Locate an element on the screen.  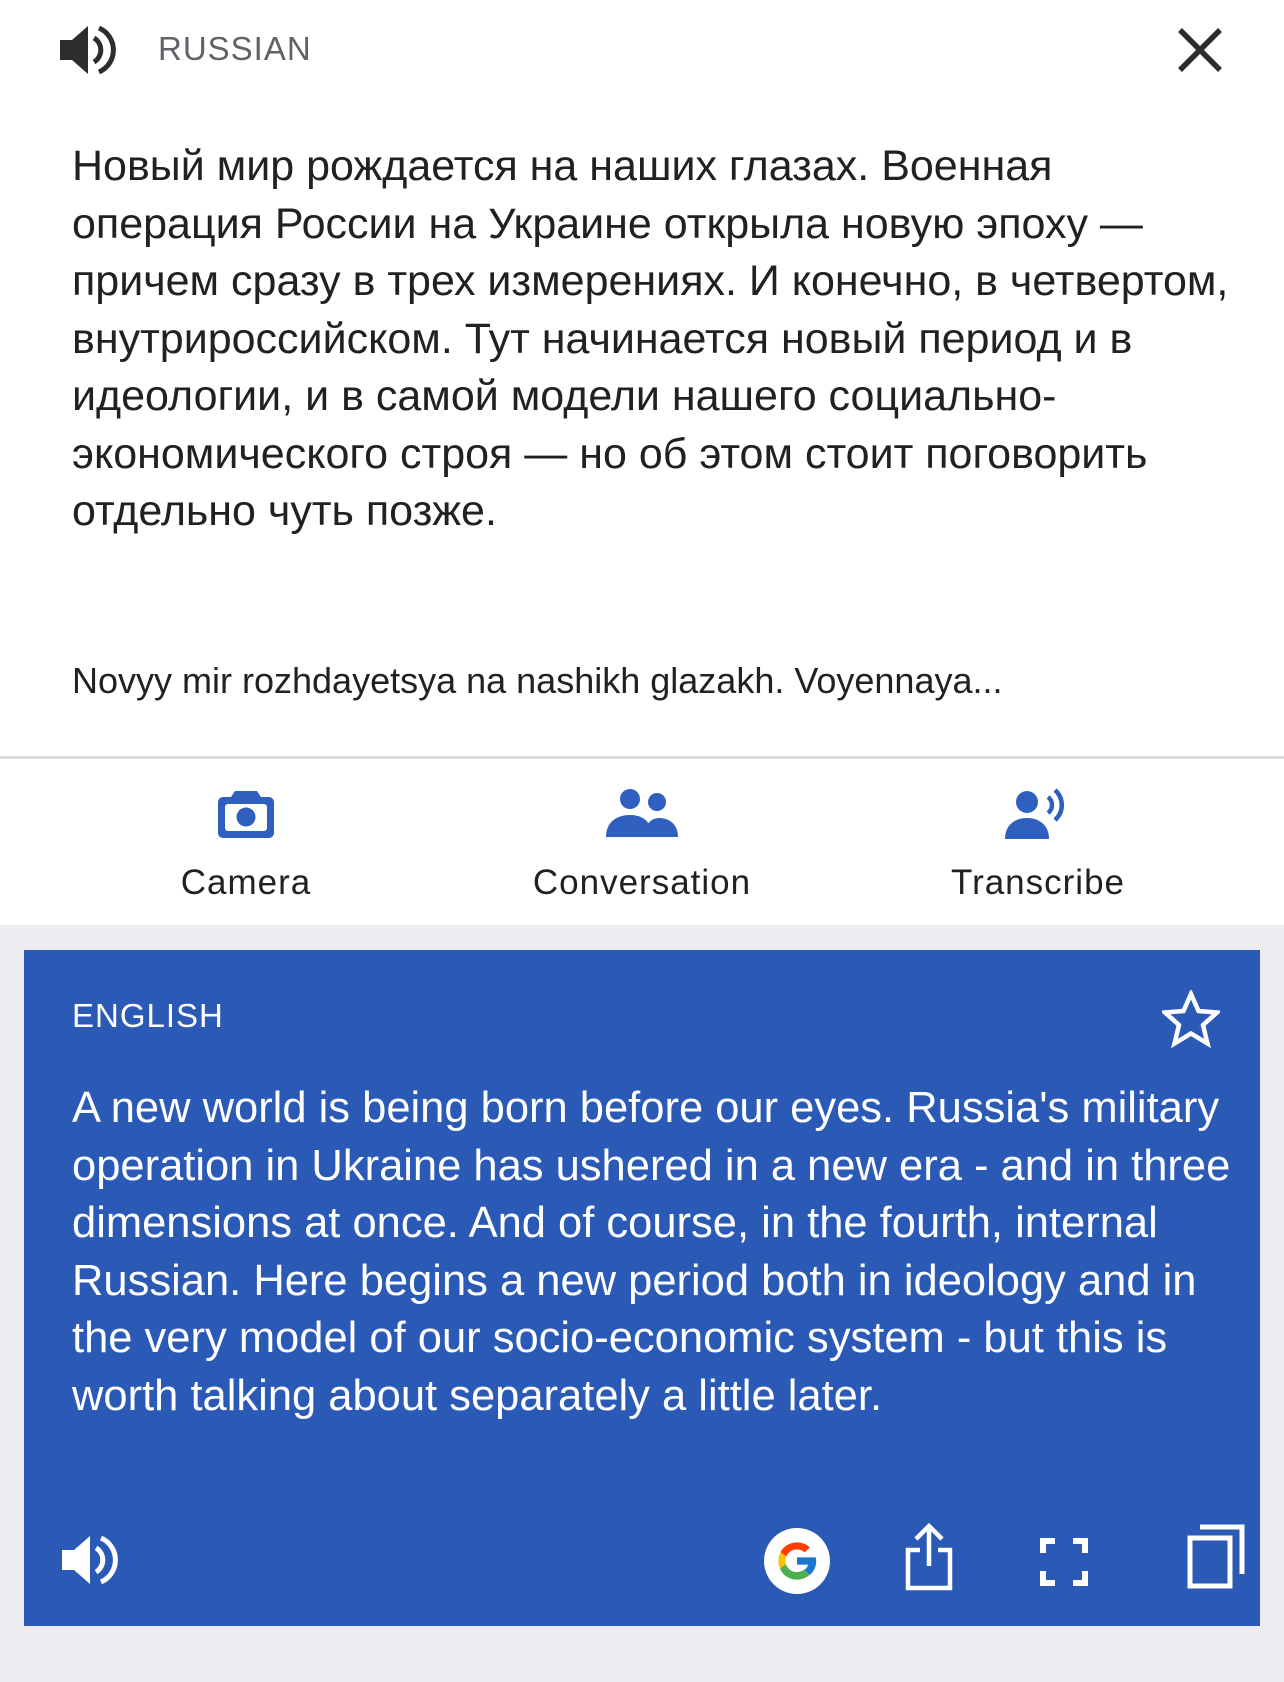
share-button is located at coordinates (929, 1557).